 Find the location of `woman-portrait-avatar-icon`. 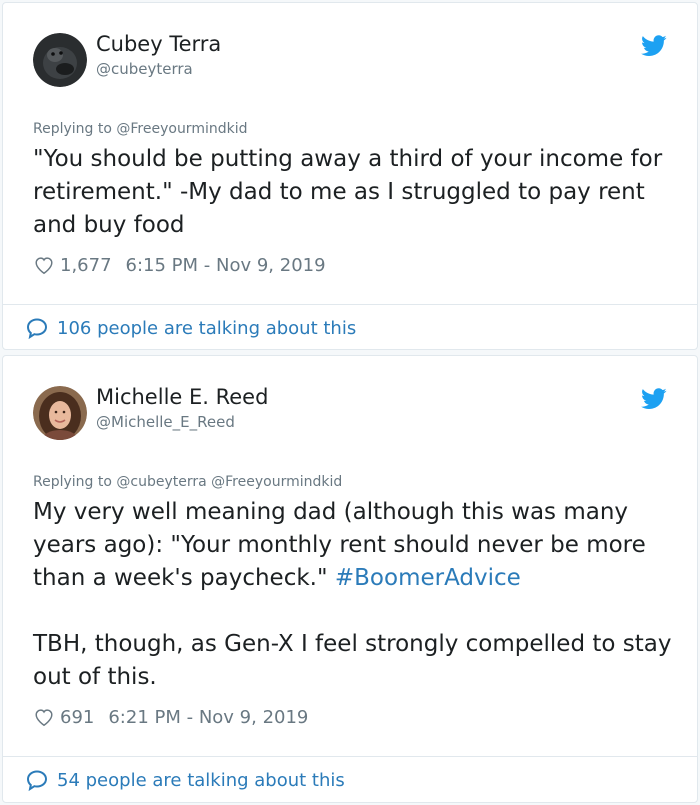

woman-portrait-avatar-icon is located at coordinates (60, 413).